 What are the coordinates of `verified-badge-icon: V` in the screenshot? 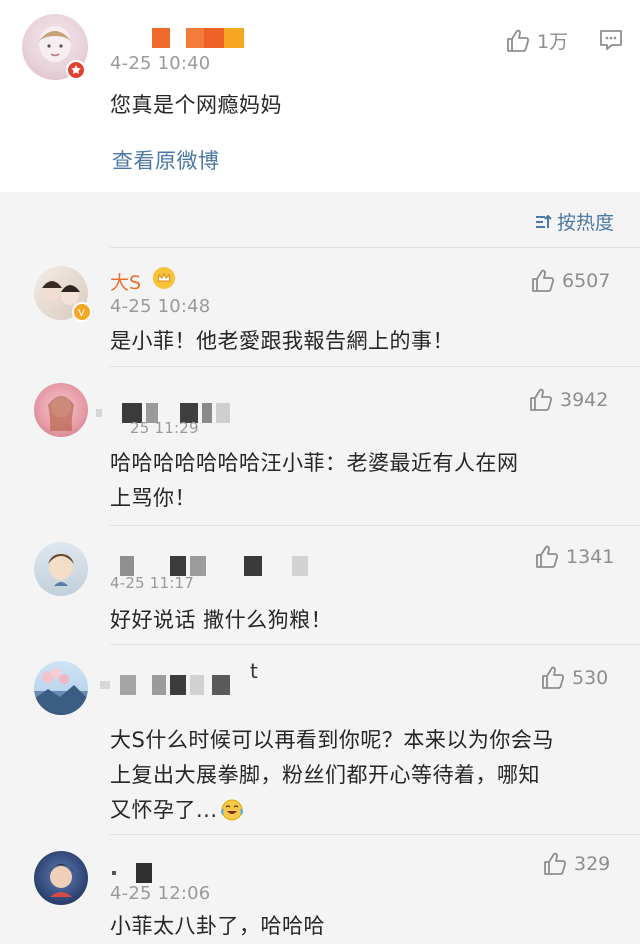 It's located at (82, 312).